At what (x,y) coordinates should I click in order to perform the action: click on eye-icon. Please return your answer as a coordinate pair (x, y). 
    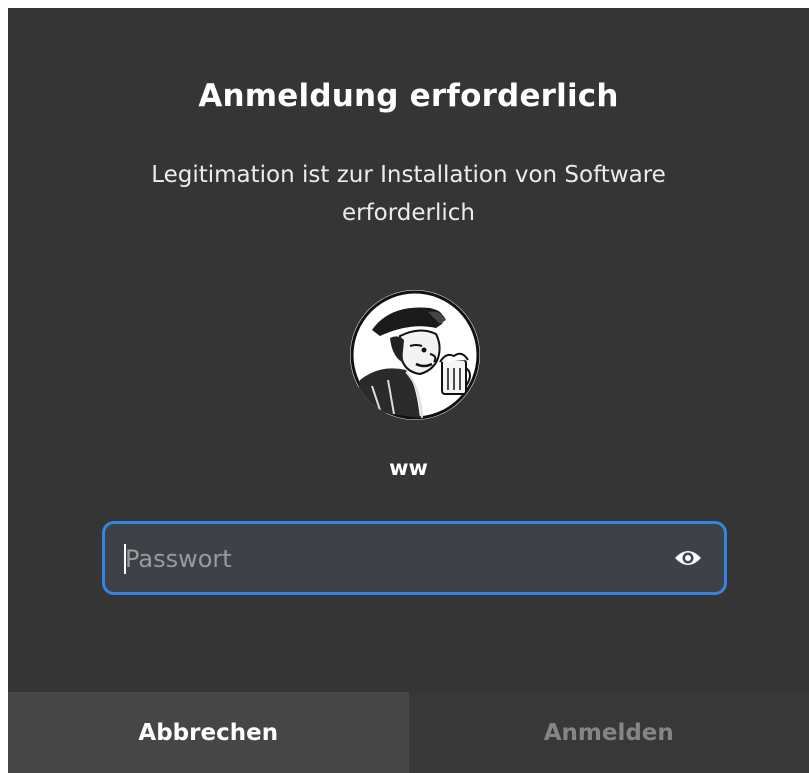
    Looking at the image, I should click on (688, 558).